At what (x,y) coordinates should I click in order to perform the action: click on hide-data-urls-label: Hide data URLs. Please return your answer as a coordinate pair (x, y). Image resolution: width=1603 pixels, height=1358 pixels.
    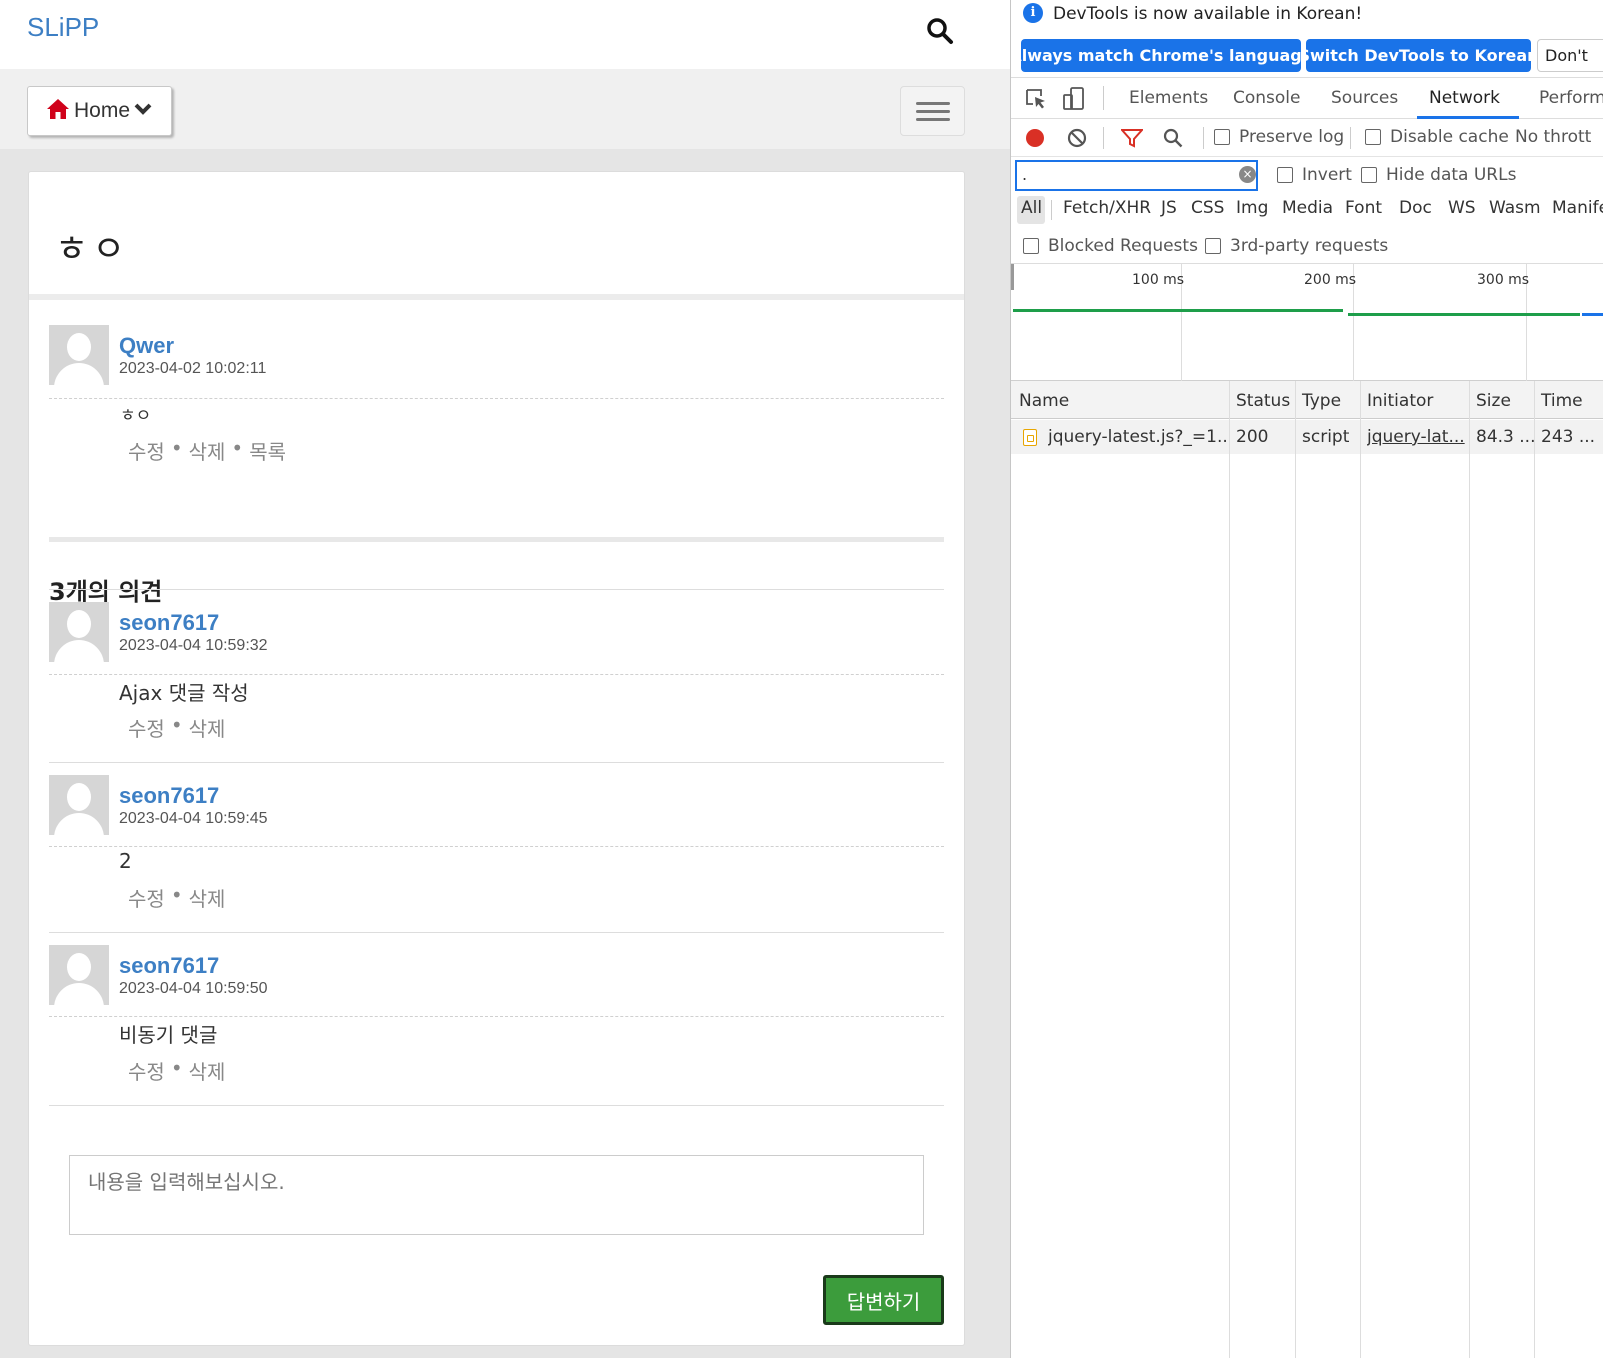
    Looking at the image, I should click on (1451, 175).